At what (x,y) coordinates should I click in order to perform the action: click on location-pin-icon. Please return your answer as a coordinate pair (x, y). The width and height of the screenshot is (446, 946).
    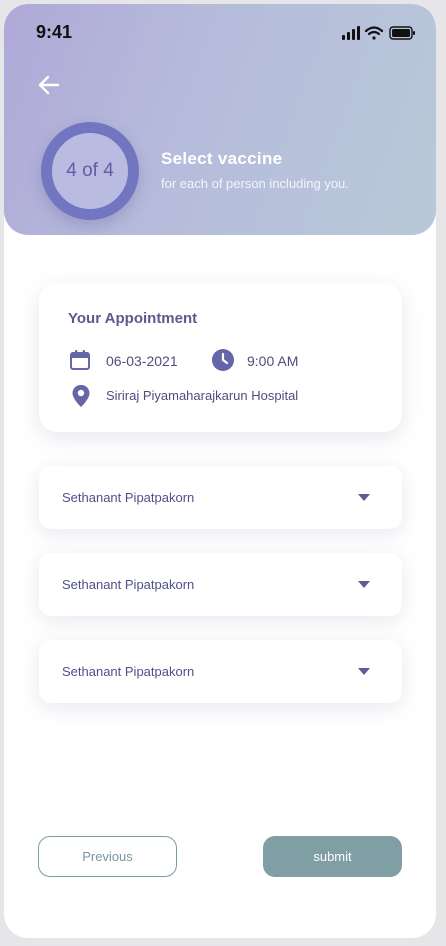
    Looking at the image, I should click on (81, 396).